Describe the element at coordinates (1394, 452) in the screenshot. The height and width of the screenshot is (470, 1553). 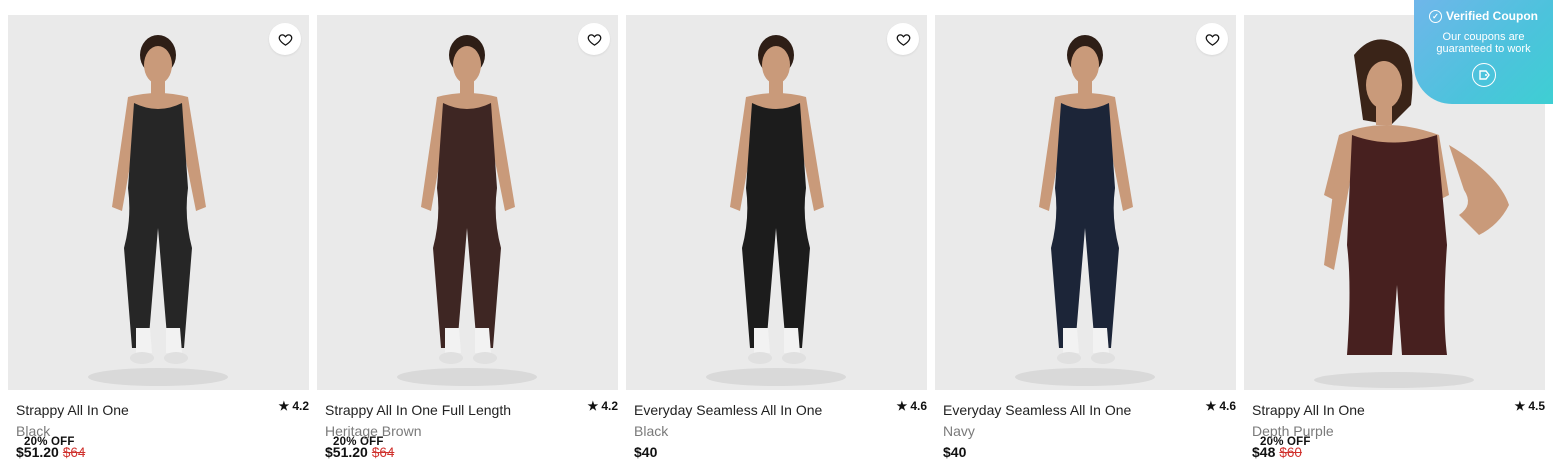
I see `product-prices: $48 $60` at that location.